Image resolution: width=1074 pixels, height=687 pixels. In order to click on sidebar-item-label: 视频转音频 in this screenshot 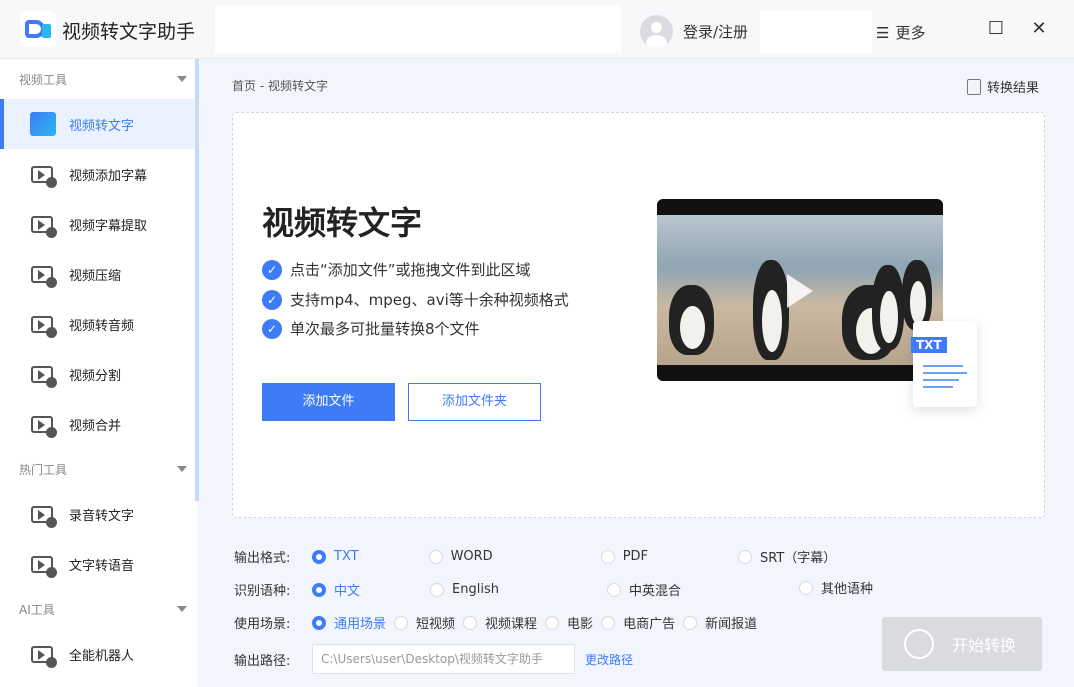, I will do `click(102, 326)`.